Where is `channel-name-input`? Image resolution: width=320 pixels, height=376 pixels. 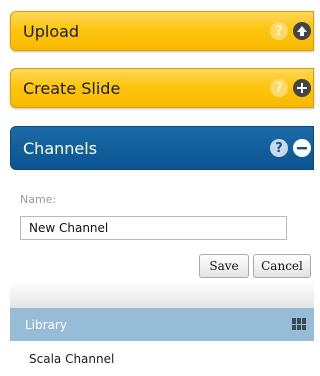 channel-name-input is located at coordinates (153, 228).